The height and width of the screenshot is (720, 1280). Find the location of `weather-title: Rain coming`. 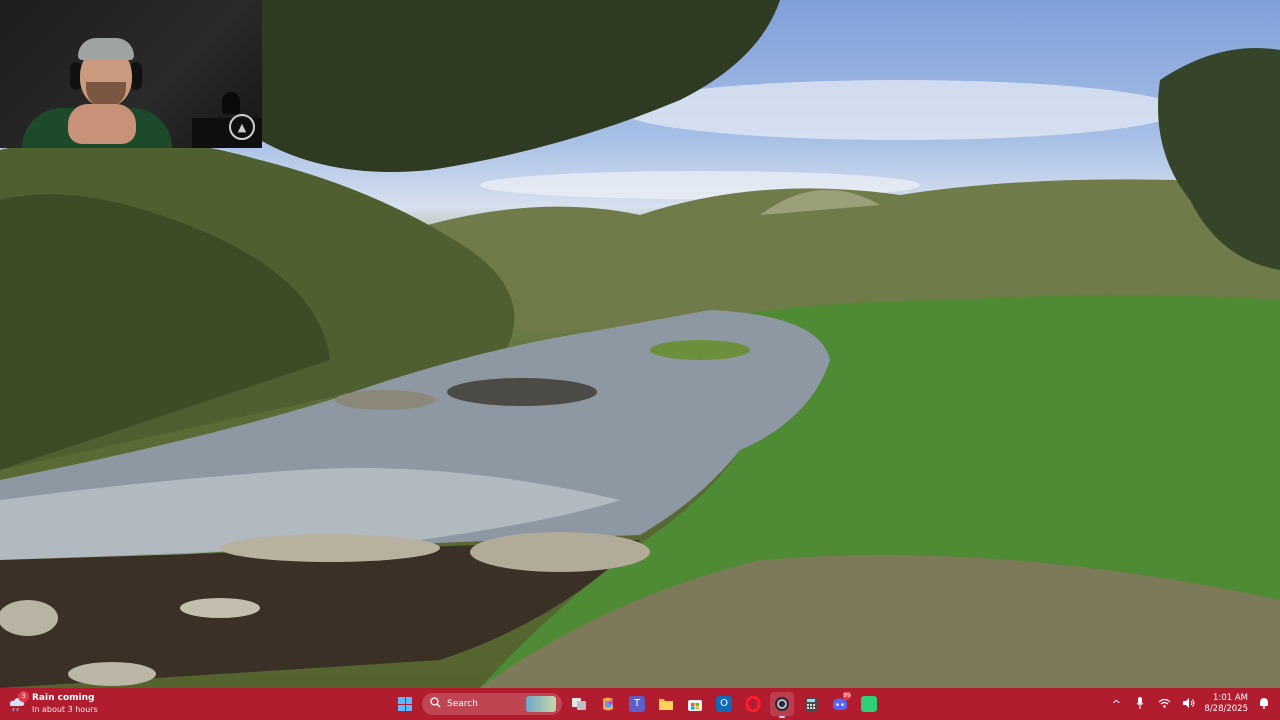

weather-title: Rain coming is located at coordinates (63, 698).